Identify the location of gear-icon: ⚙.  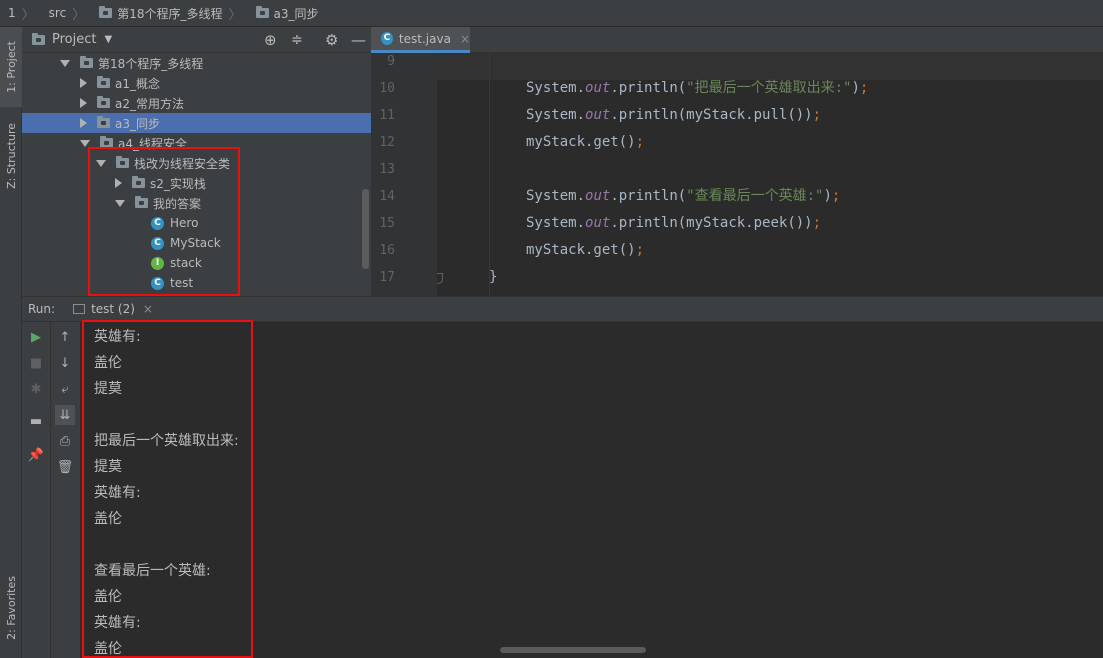
(331, 40).